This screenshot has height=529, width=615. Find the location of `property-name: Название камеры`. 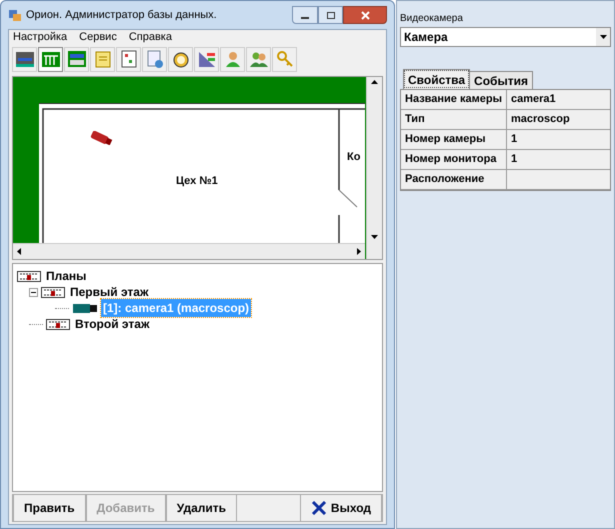

property-name: Название камеры is located at coordinates (454, 100).